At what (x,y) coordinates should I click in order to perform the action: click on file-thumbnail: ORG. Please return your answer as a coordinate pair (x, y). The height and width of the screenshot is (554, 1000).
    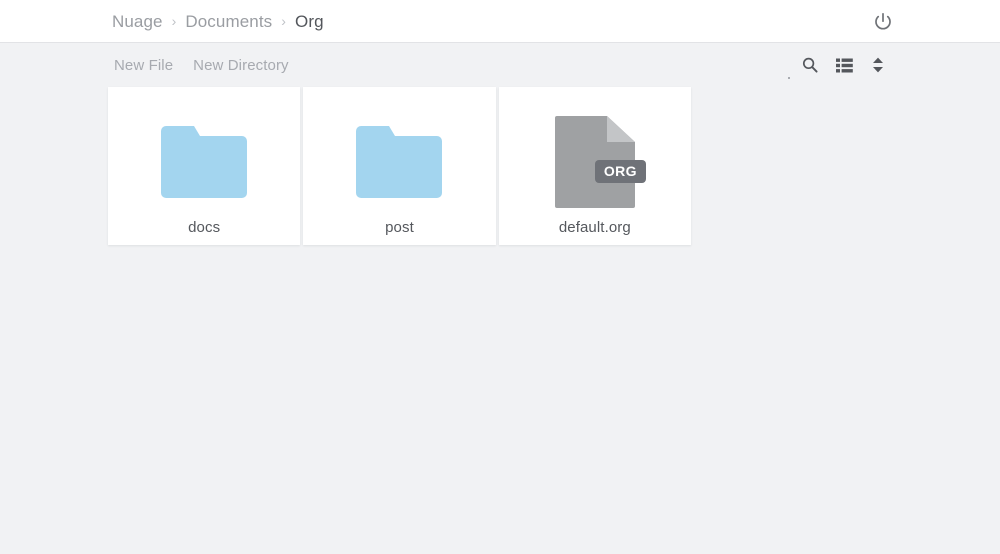
    Looking at the image, I should click on (595, 162).